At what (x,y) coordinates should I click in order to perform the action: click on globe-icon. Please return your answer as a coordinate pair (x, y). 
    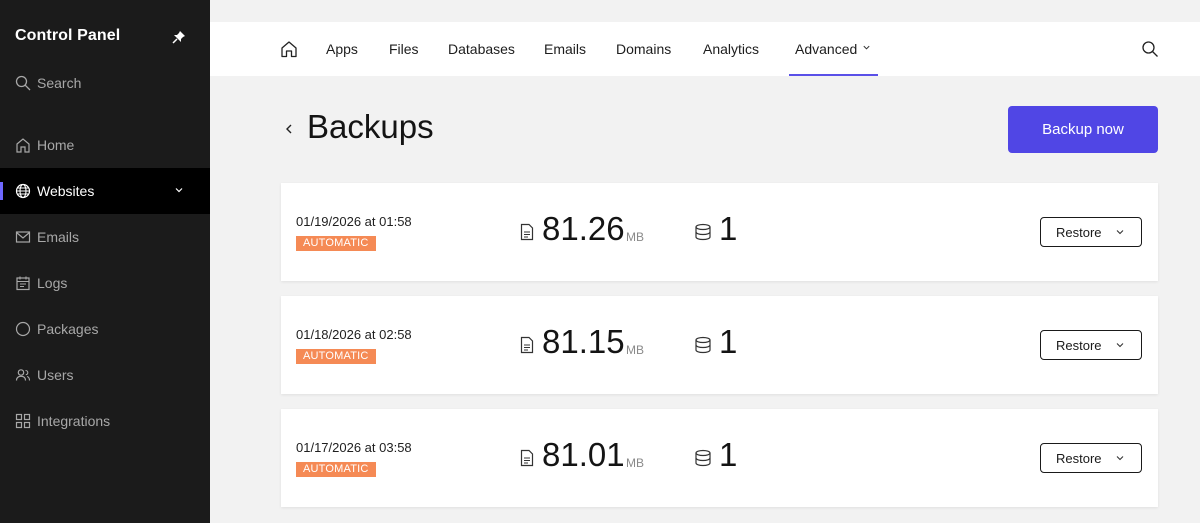
    Looking at the image, I should click on (23, 191).